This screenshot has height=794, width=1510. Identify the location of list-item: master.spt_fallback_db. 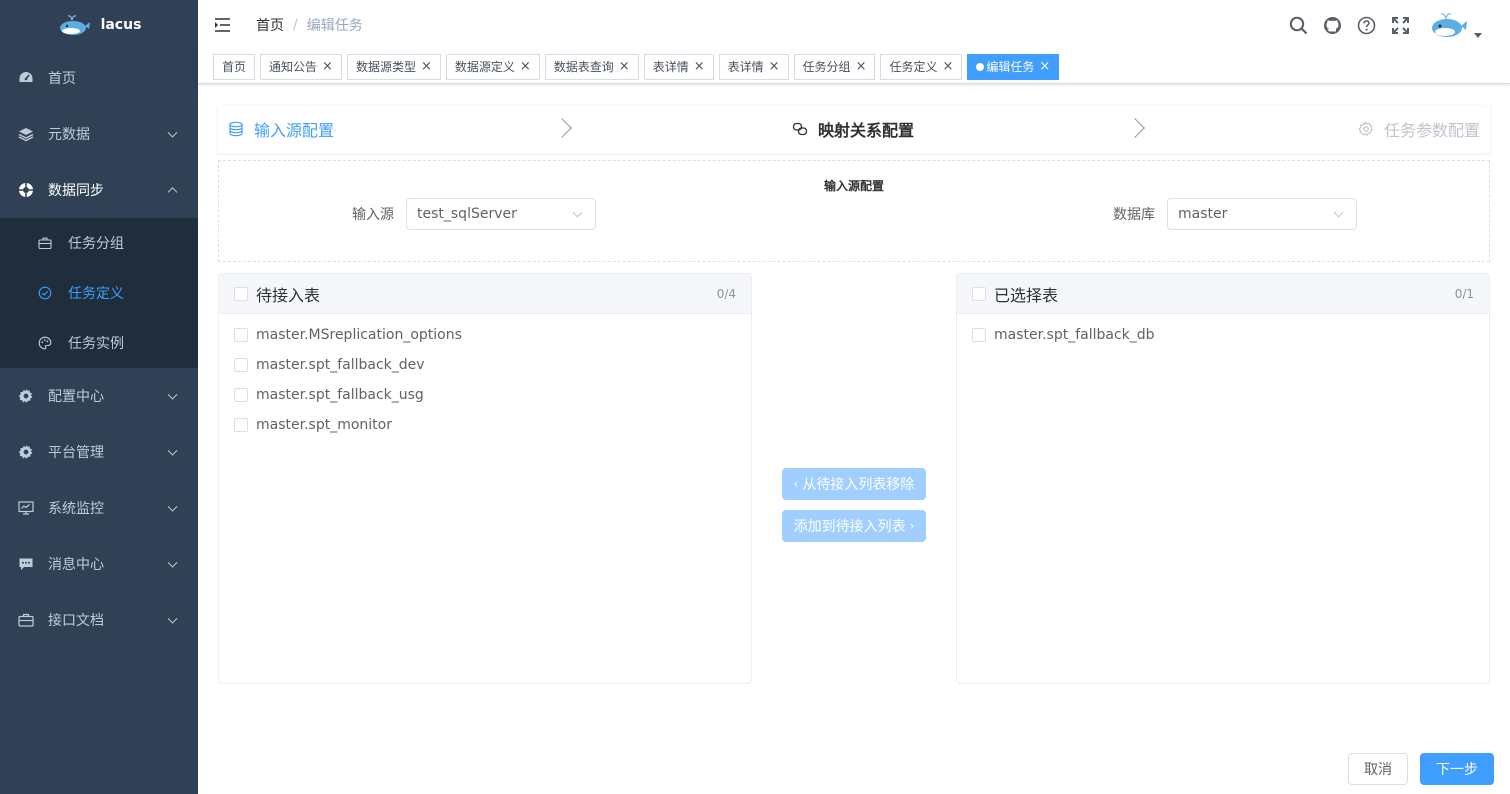
(1223, 335).